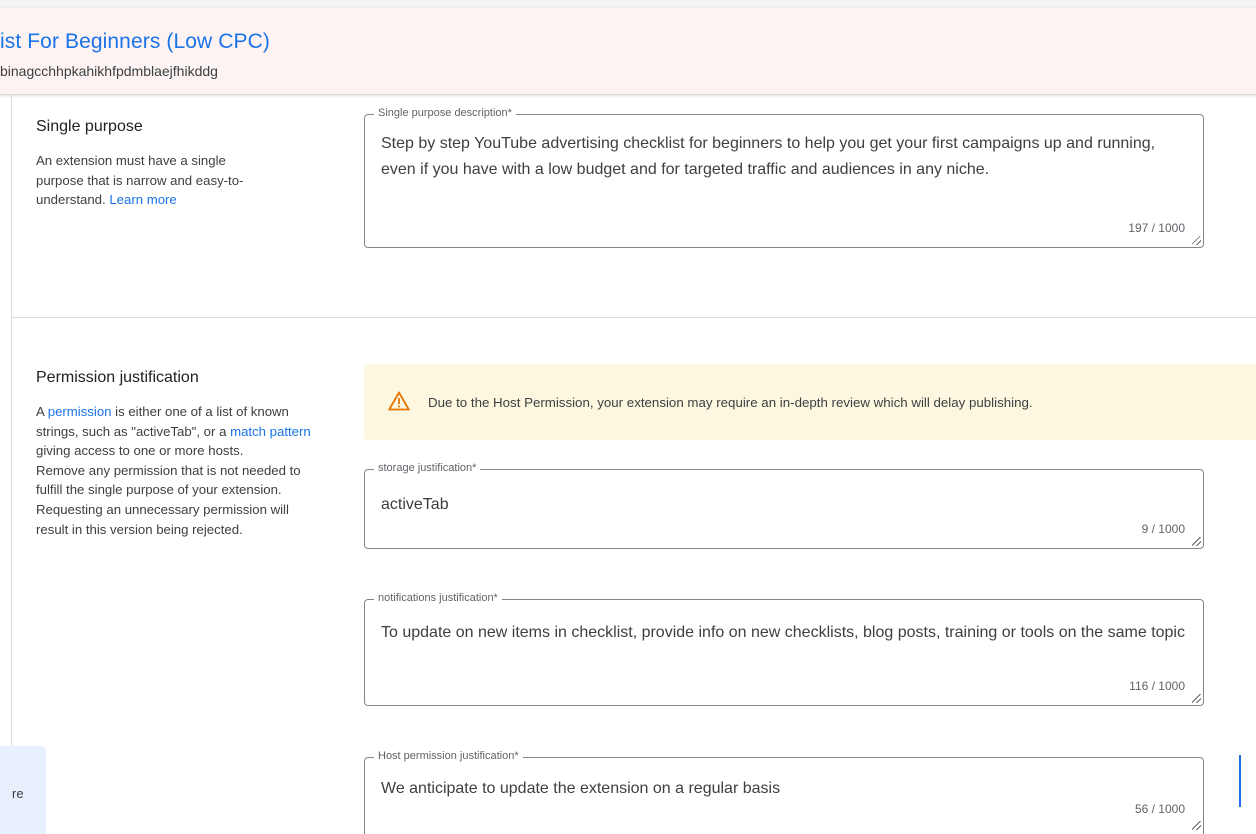 This screenshot has height=834, width=1256. What do you see at coordinates (1159, 809) in the screenshot?
I see `host-permission-char-counter: 56 / 1000` at bounding box center [1159, 809].